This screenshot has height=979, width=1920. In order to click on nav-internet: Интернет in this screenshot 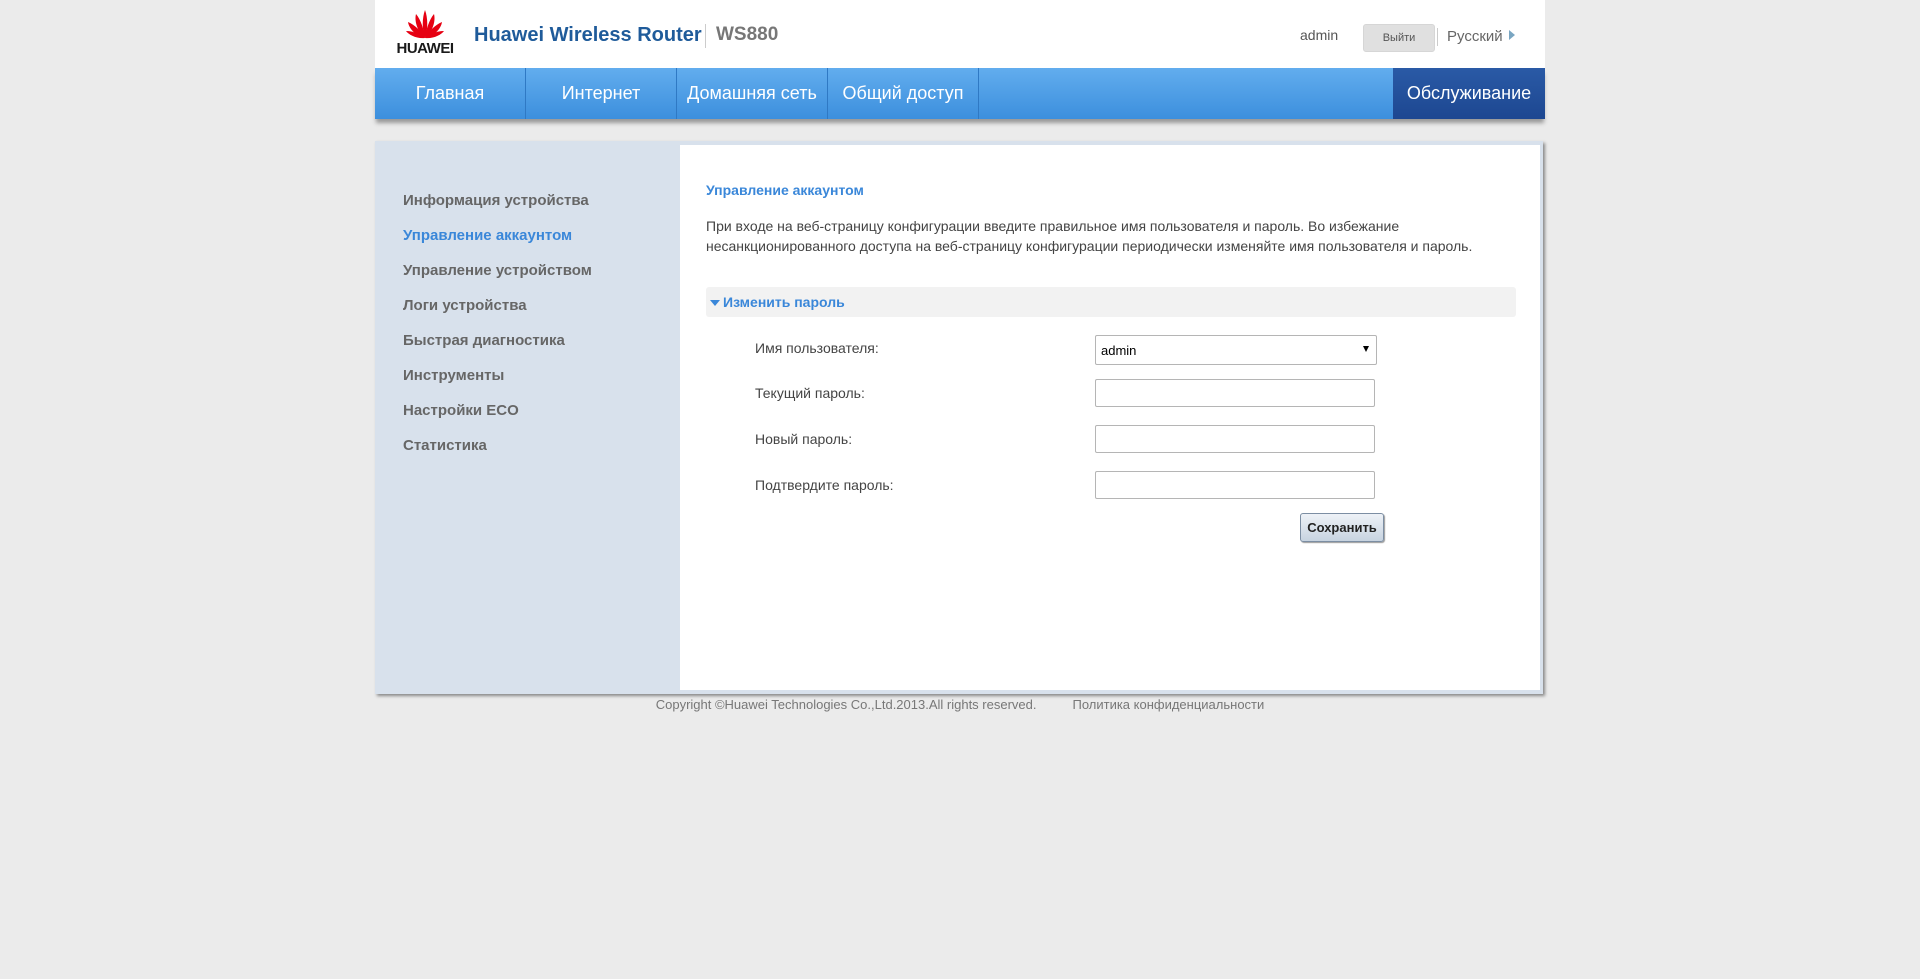, I will do `click(601, 93)`.